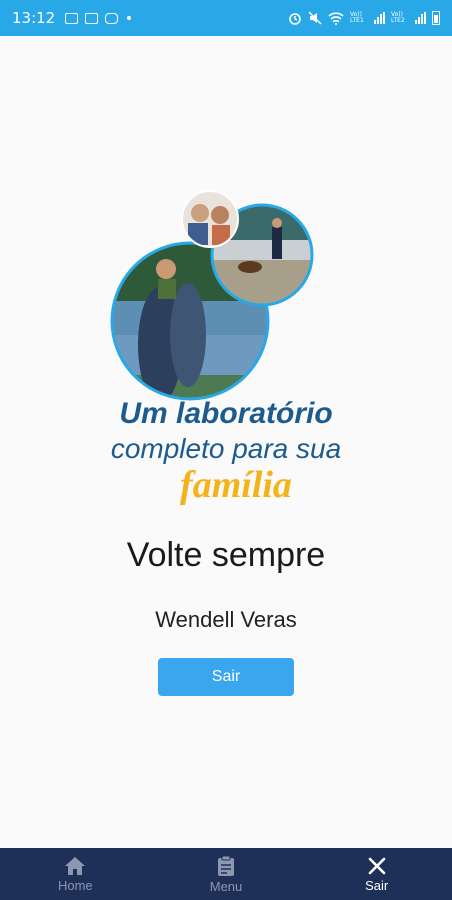 The height and width of the screenshot is (900, 452). Describe the element at coordinates (315, 18) in the screenshot. I see `mute-icon` at that location.